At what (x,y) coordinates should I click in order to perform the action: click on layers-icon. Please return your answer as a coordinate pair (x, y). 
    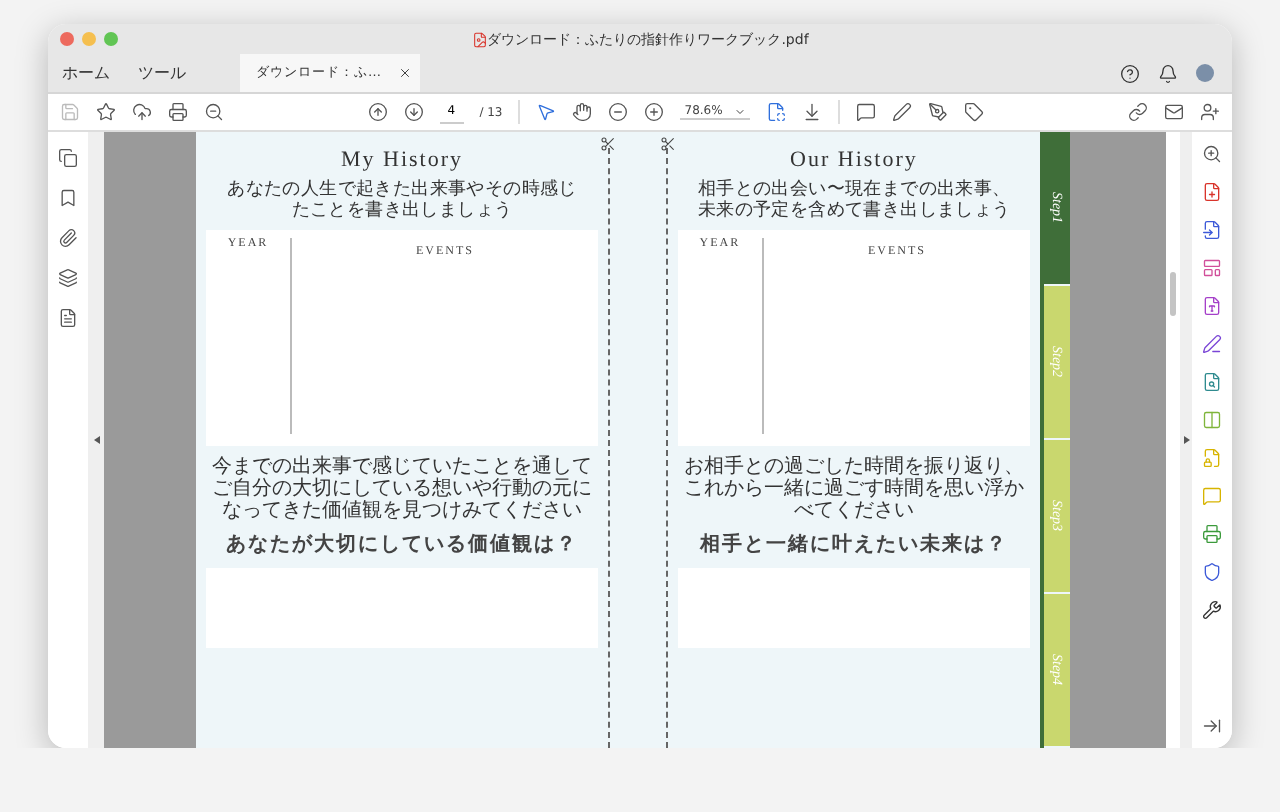
    Looking at the image, I should click on (68, 278).